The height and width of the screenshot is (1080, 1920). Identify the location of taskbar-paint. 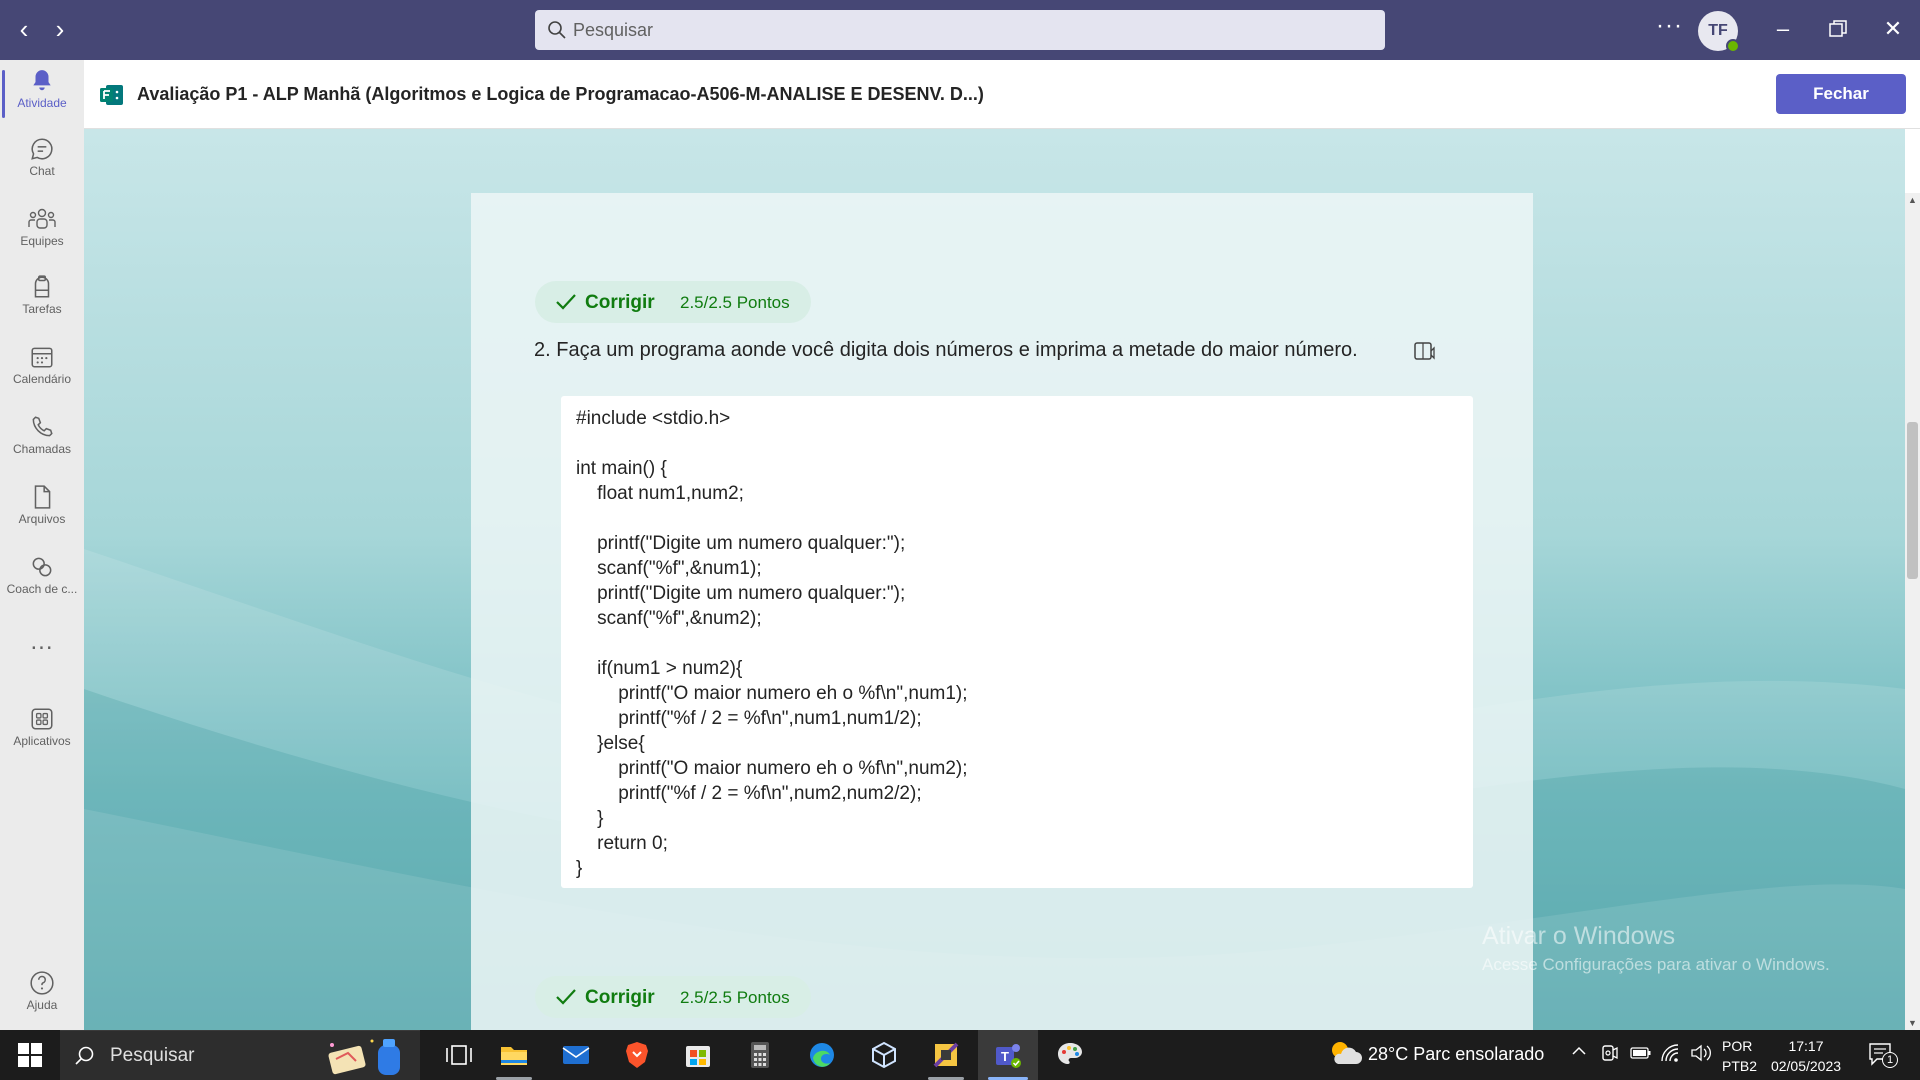
(1070, 1055).